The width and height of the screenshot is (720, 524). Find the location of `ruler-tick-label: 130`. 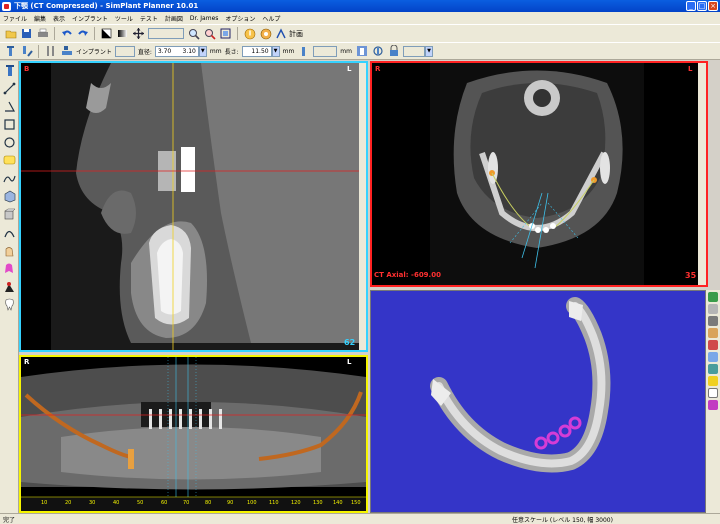

ruler-tick-label: 130 is located at coordinates (318, 503).